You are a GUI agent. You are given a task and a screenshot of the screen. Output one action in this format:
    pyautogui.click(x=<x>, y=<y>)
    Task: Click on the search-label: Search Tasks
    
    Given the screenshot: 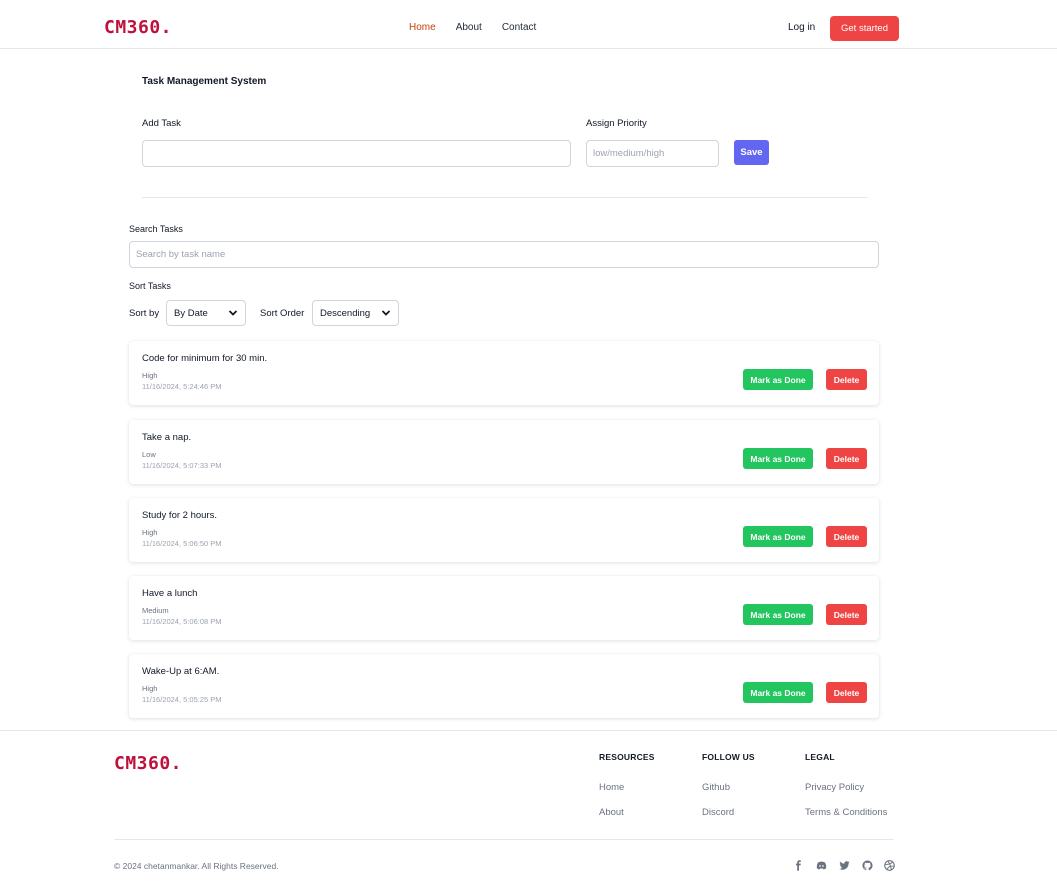 What is the action you would take?
    pyautogui.click(x=156, y=229)
    